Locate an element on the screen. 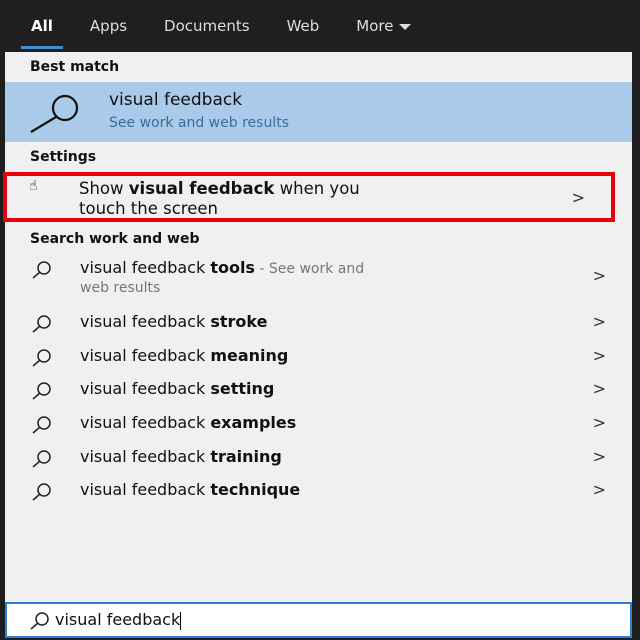  tab-more: More is located at coordinates (384, 26).